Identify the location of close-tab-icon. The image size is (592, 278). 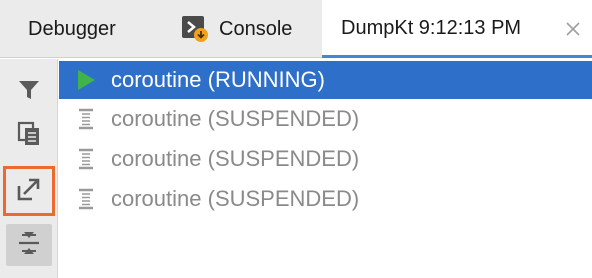
(573, 29).